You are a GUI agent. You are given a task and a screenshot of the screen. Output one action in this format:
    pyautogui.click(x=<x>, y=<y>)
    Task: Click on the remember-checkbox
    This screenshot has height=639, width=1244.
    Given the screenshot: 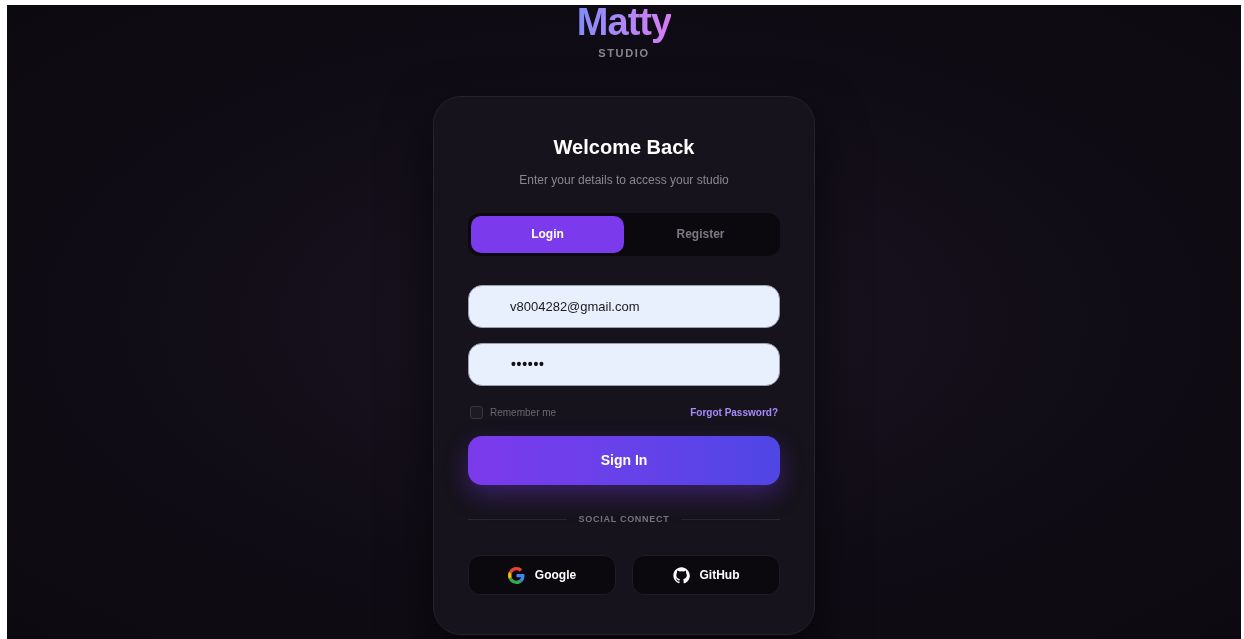 What is the action you would take?
    pyautogui.click(x=476, y=412)
    